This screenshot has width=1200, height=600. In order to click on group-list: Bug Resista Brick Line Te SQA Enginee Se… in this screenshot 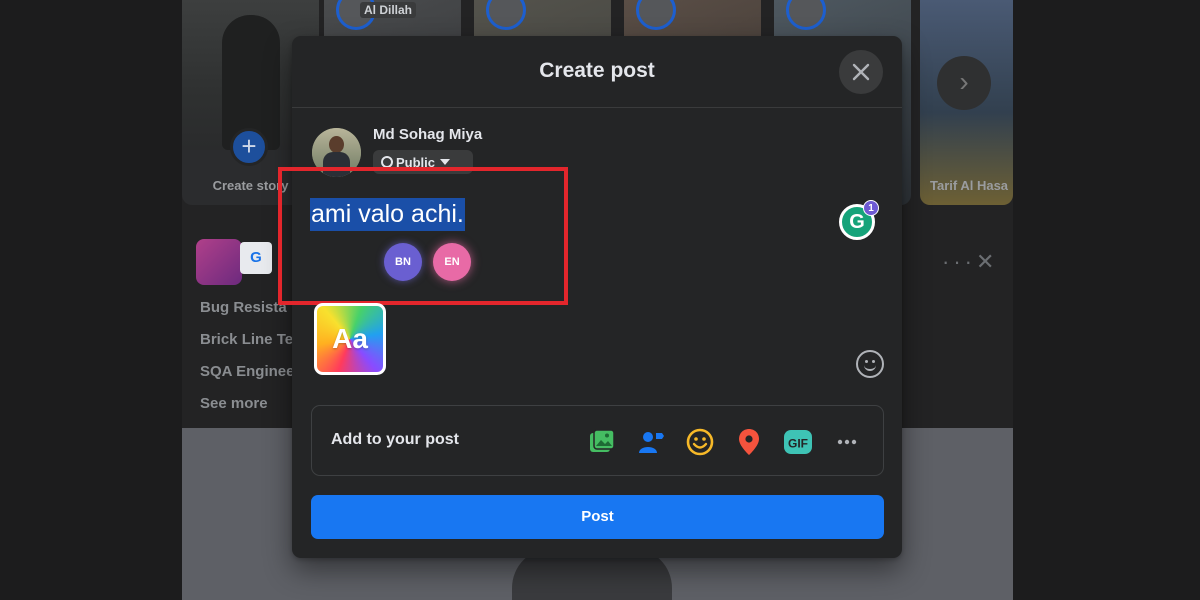, I will do `click(247, 363)`.